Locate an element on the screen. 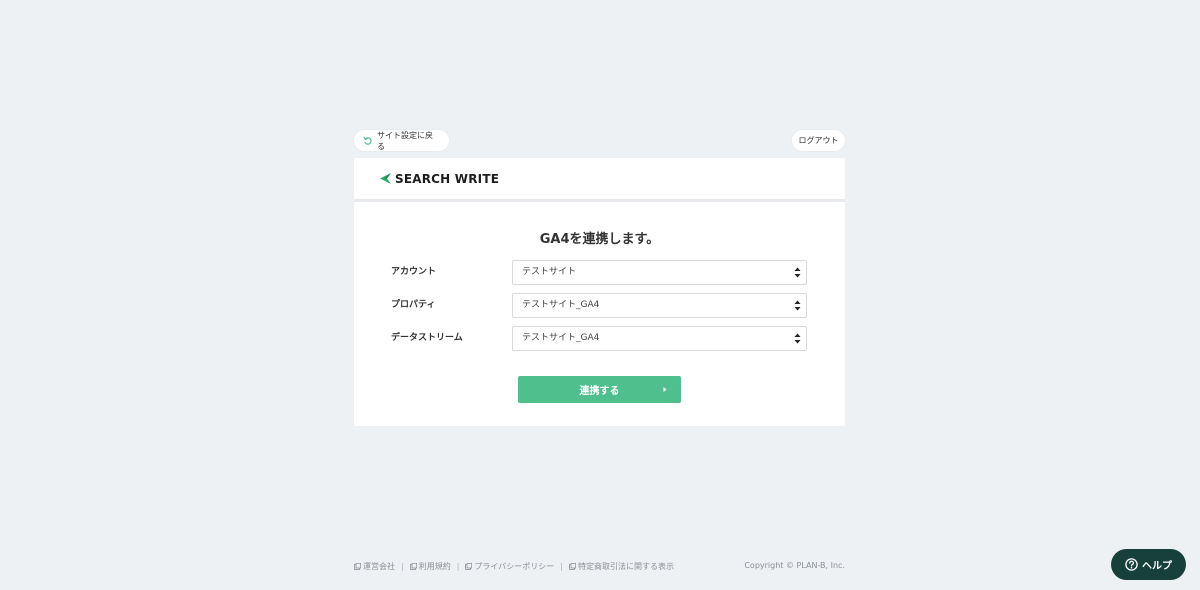  undo-arrow-icon is located at coordinates (368, 141).